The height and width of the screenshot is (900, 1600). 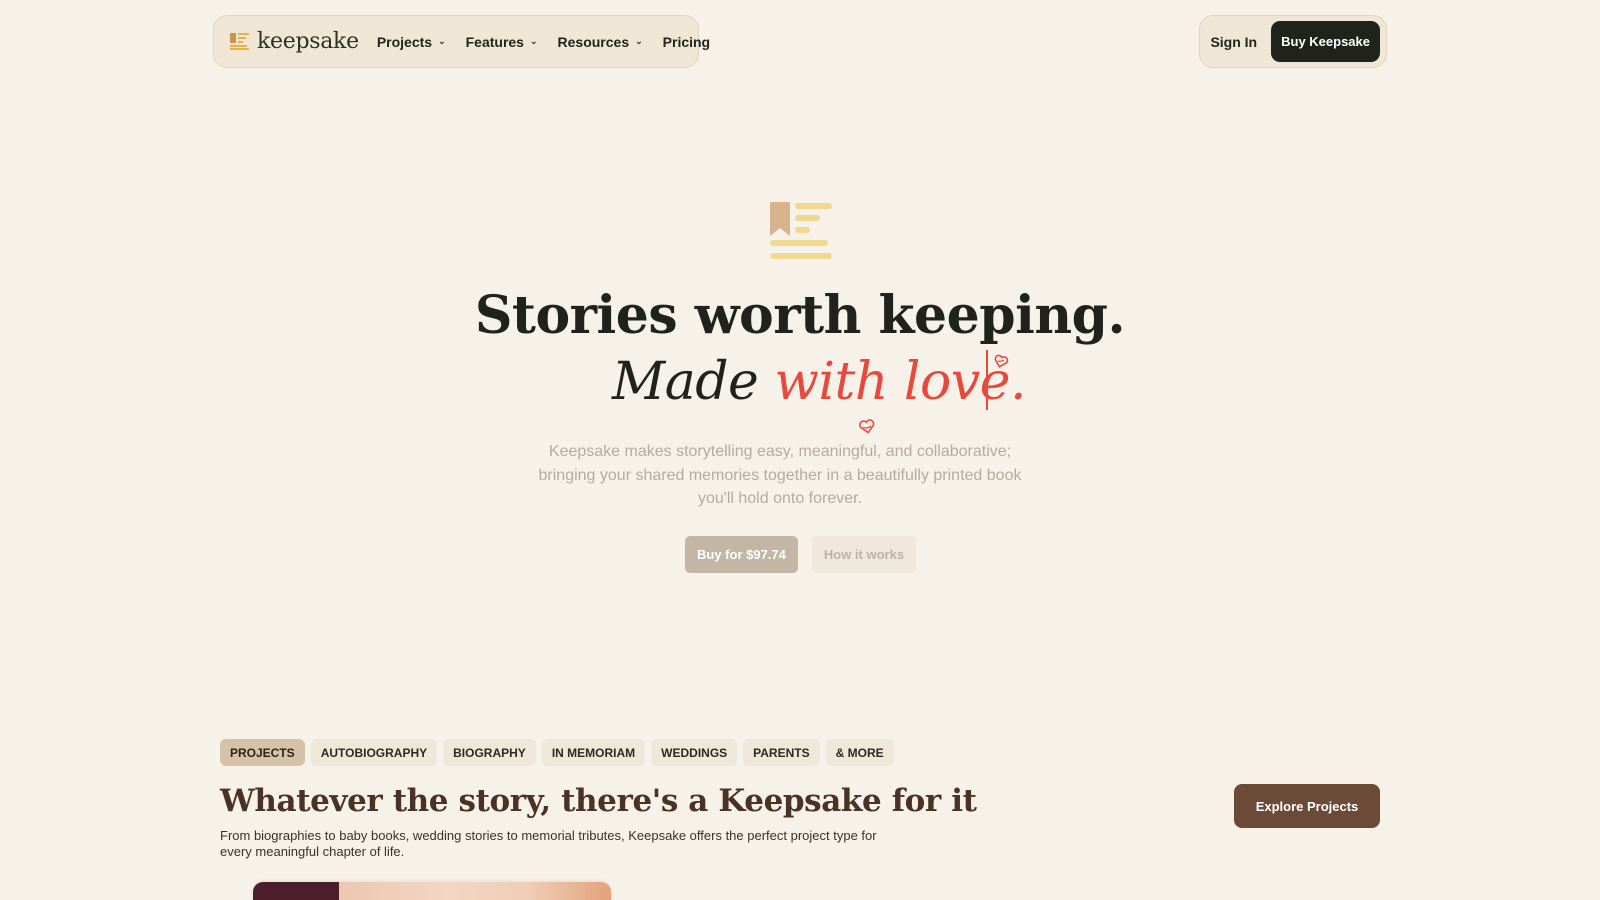 I want to click on nav-projects-label: Projects, so click(x=404, y=41).